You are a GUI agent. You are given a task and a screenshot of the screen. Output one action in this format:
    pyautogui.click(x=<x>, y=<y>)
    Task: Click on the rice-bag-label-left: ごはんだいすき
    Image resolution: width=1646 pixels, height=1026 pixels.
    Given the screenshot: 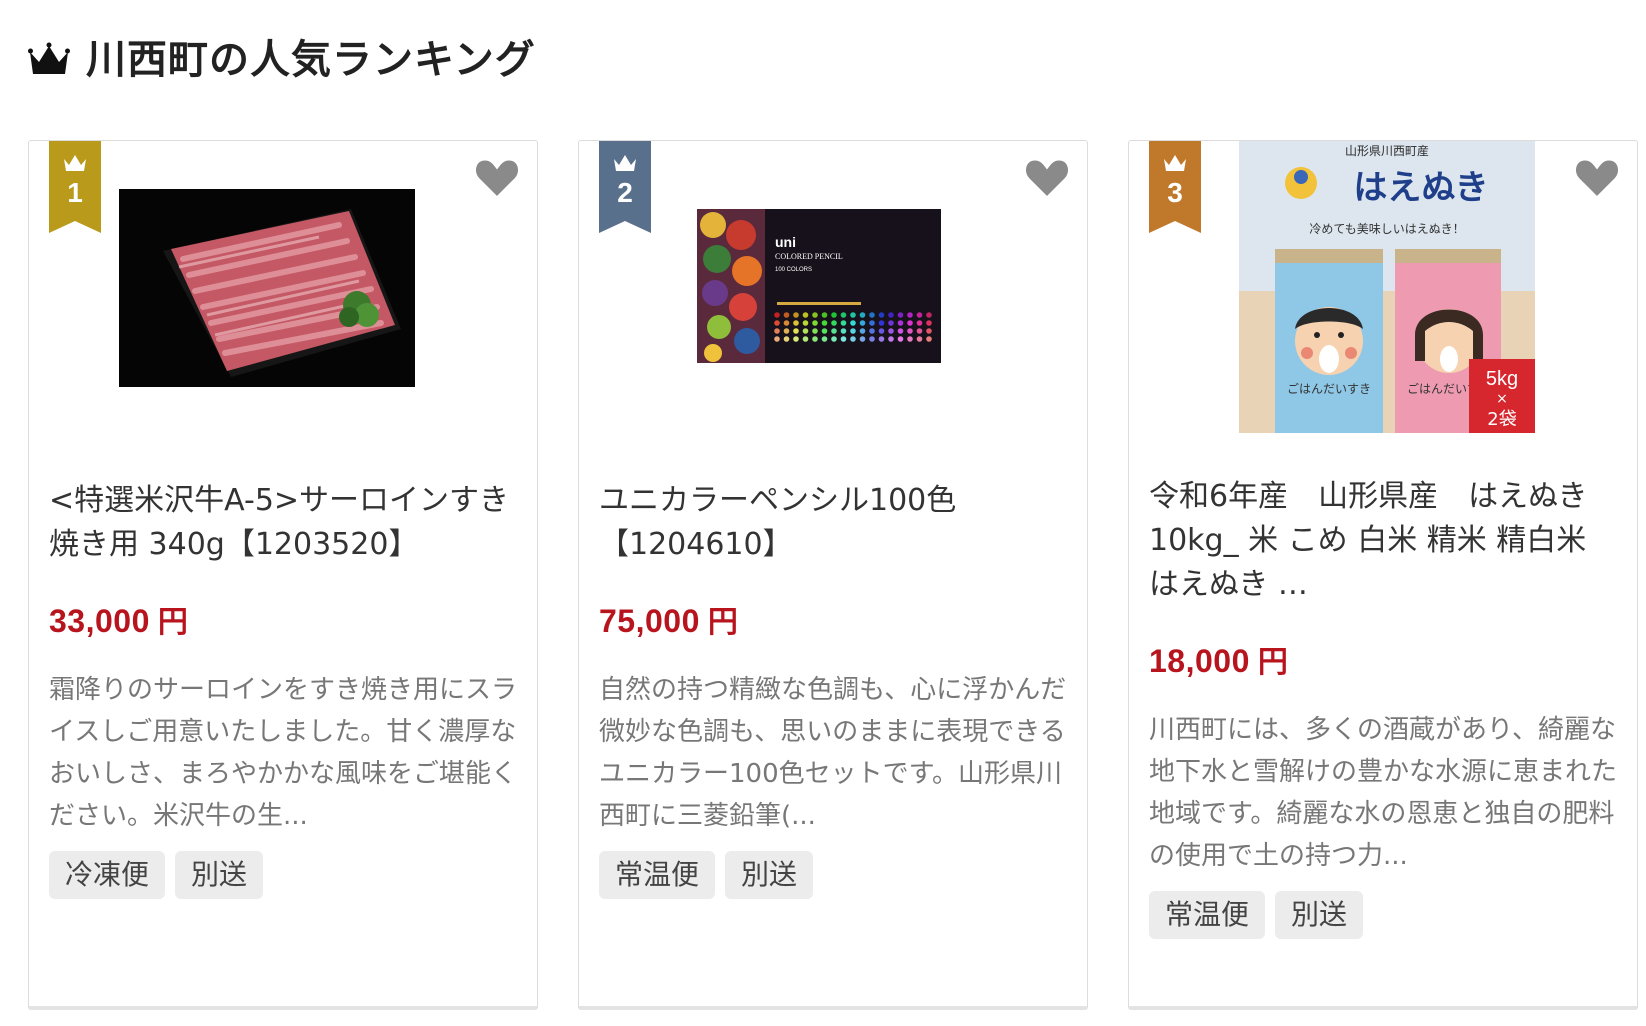 What is the action you would take?
    pyautogui.click(x=1329, y=388)
    